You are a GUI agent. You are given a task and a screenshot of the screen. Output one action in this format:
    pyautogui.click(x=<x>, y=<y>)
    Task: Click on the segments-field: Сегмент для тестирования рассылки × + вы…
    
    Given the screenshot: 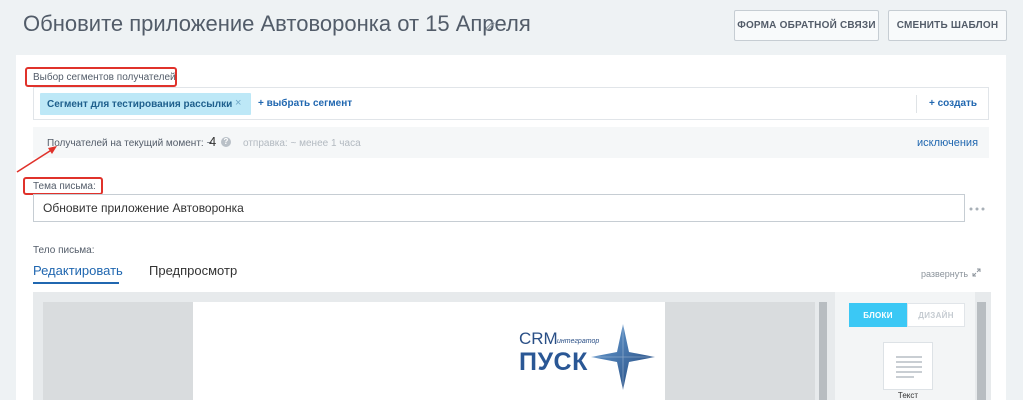 What is the action you would take?
    pyautogui.click(x=511, y=103)
    